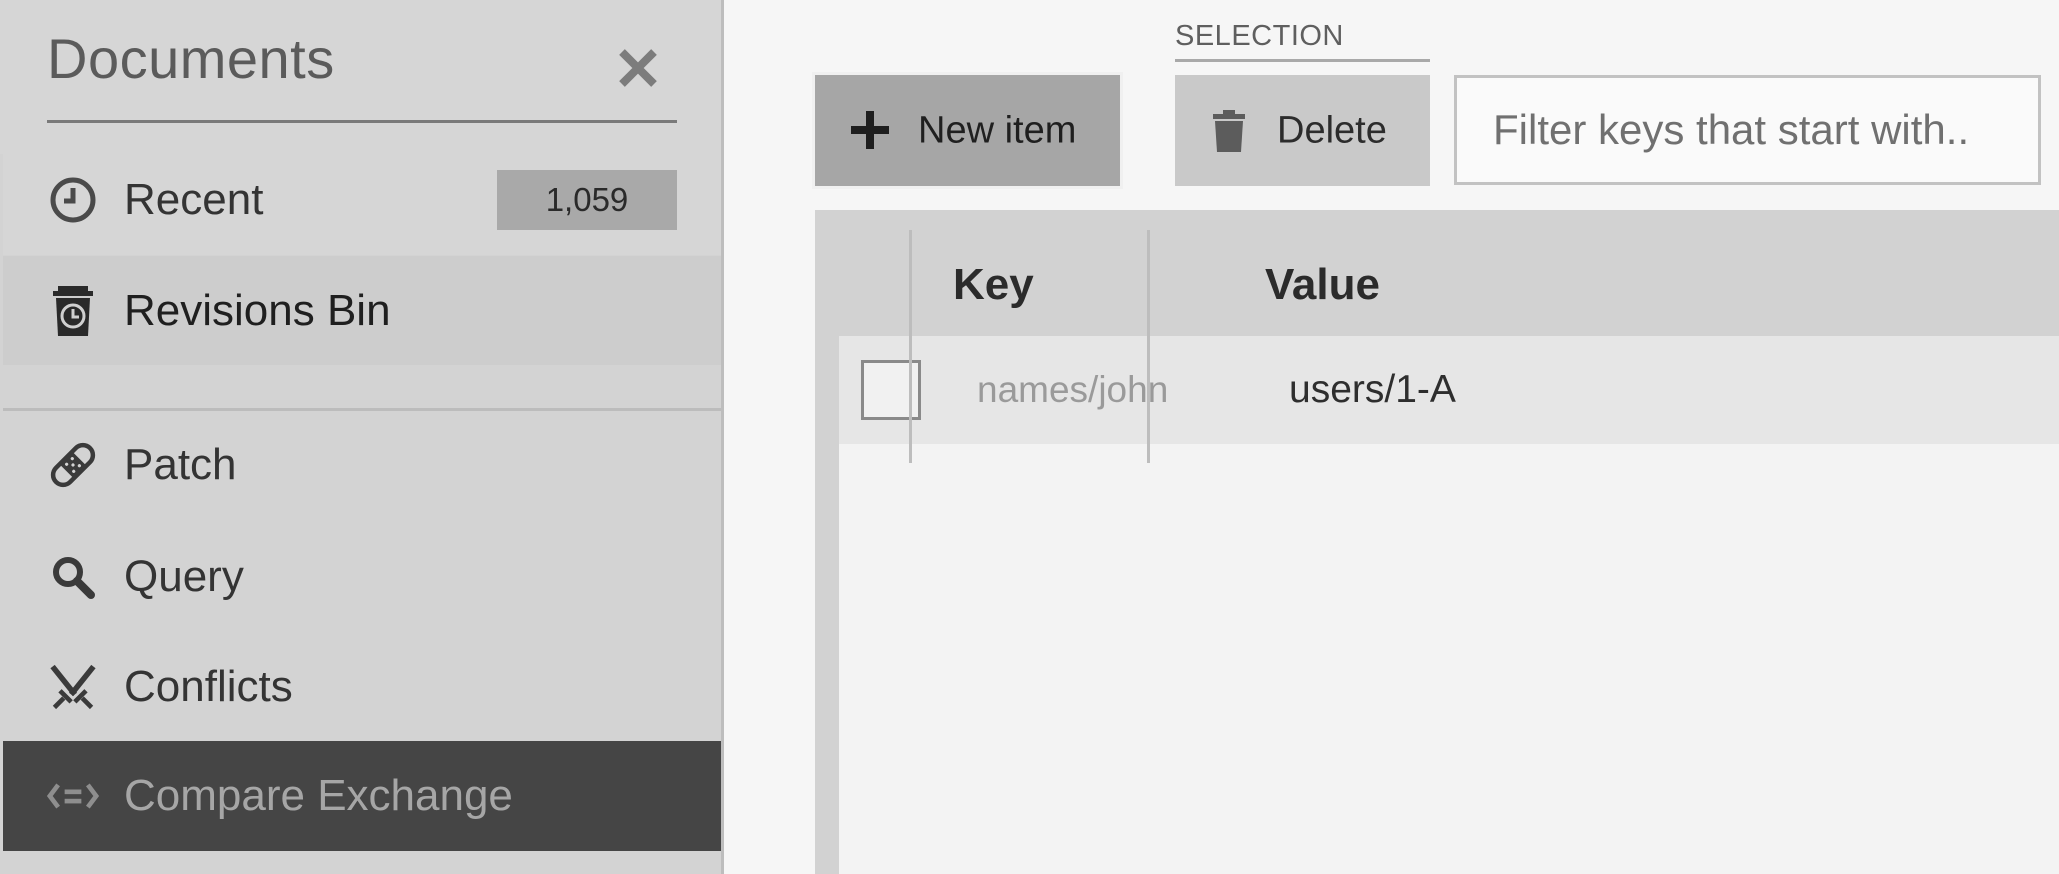 This screenshot has width=2059, height=874. What do you see at coordinates (208, 686) in the screenshot?
I see `sidebar-item-label: Conflicts` at bounding box center [208, 686].